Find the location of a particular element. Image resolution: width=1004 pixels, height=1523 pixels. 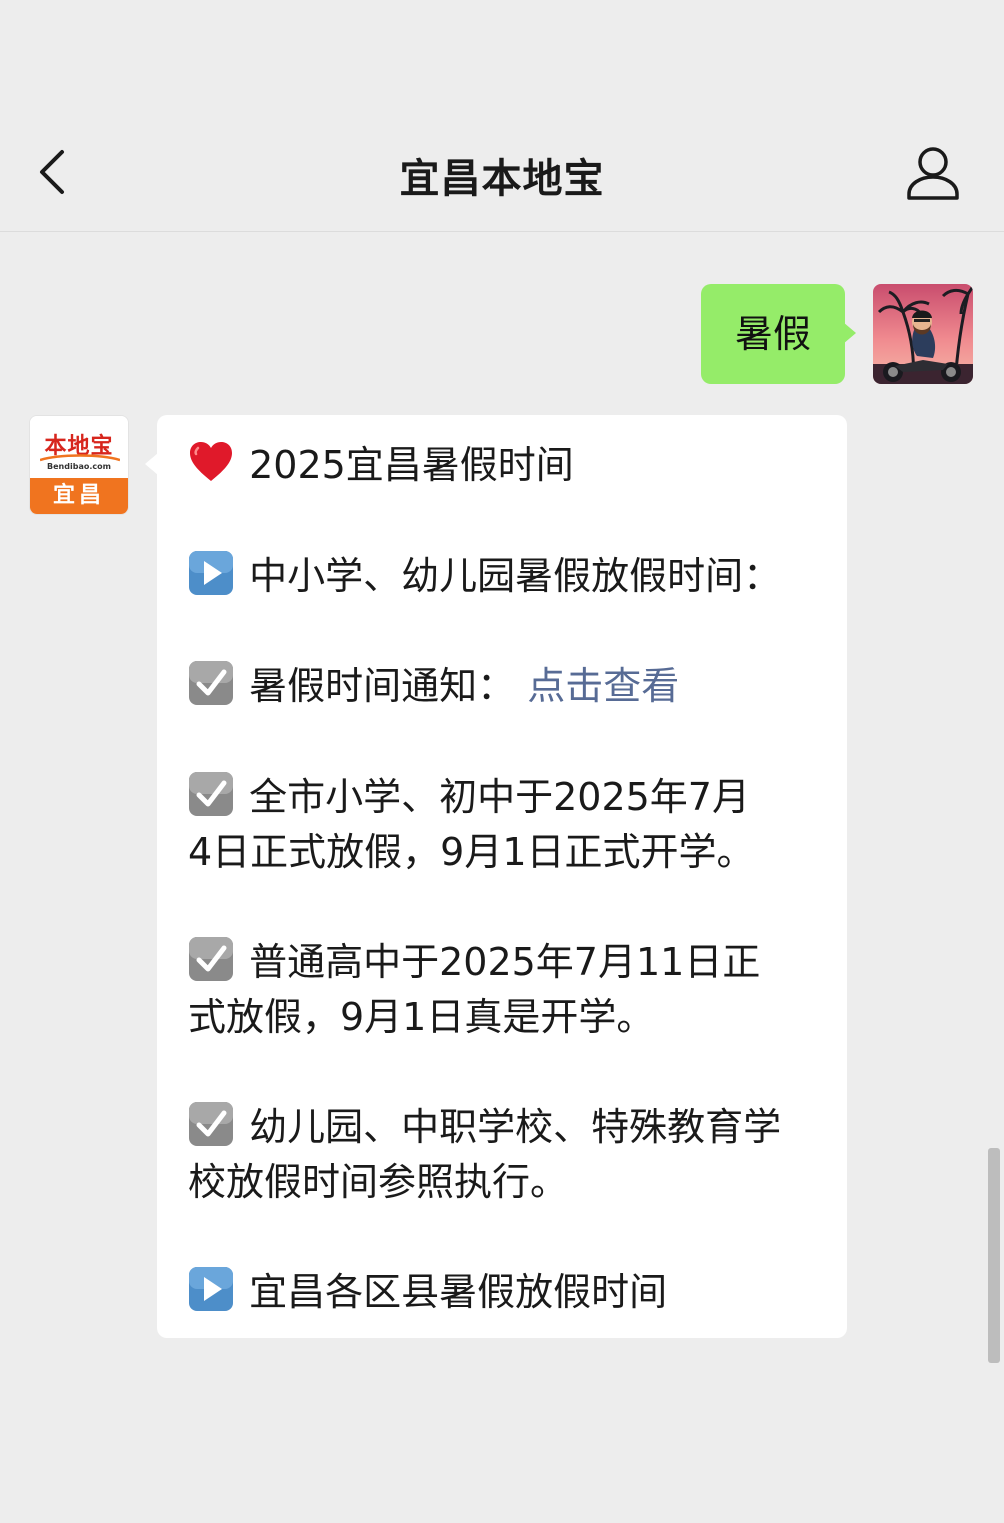

item1-line2: 4日正式放假，9月1日正式开学。 is located at coordinates (513, 852).